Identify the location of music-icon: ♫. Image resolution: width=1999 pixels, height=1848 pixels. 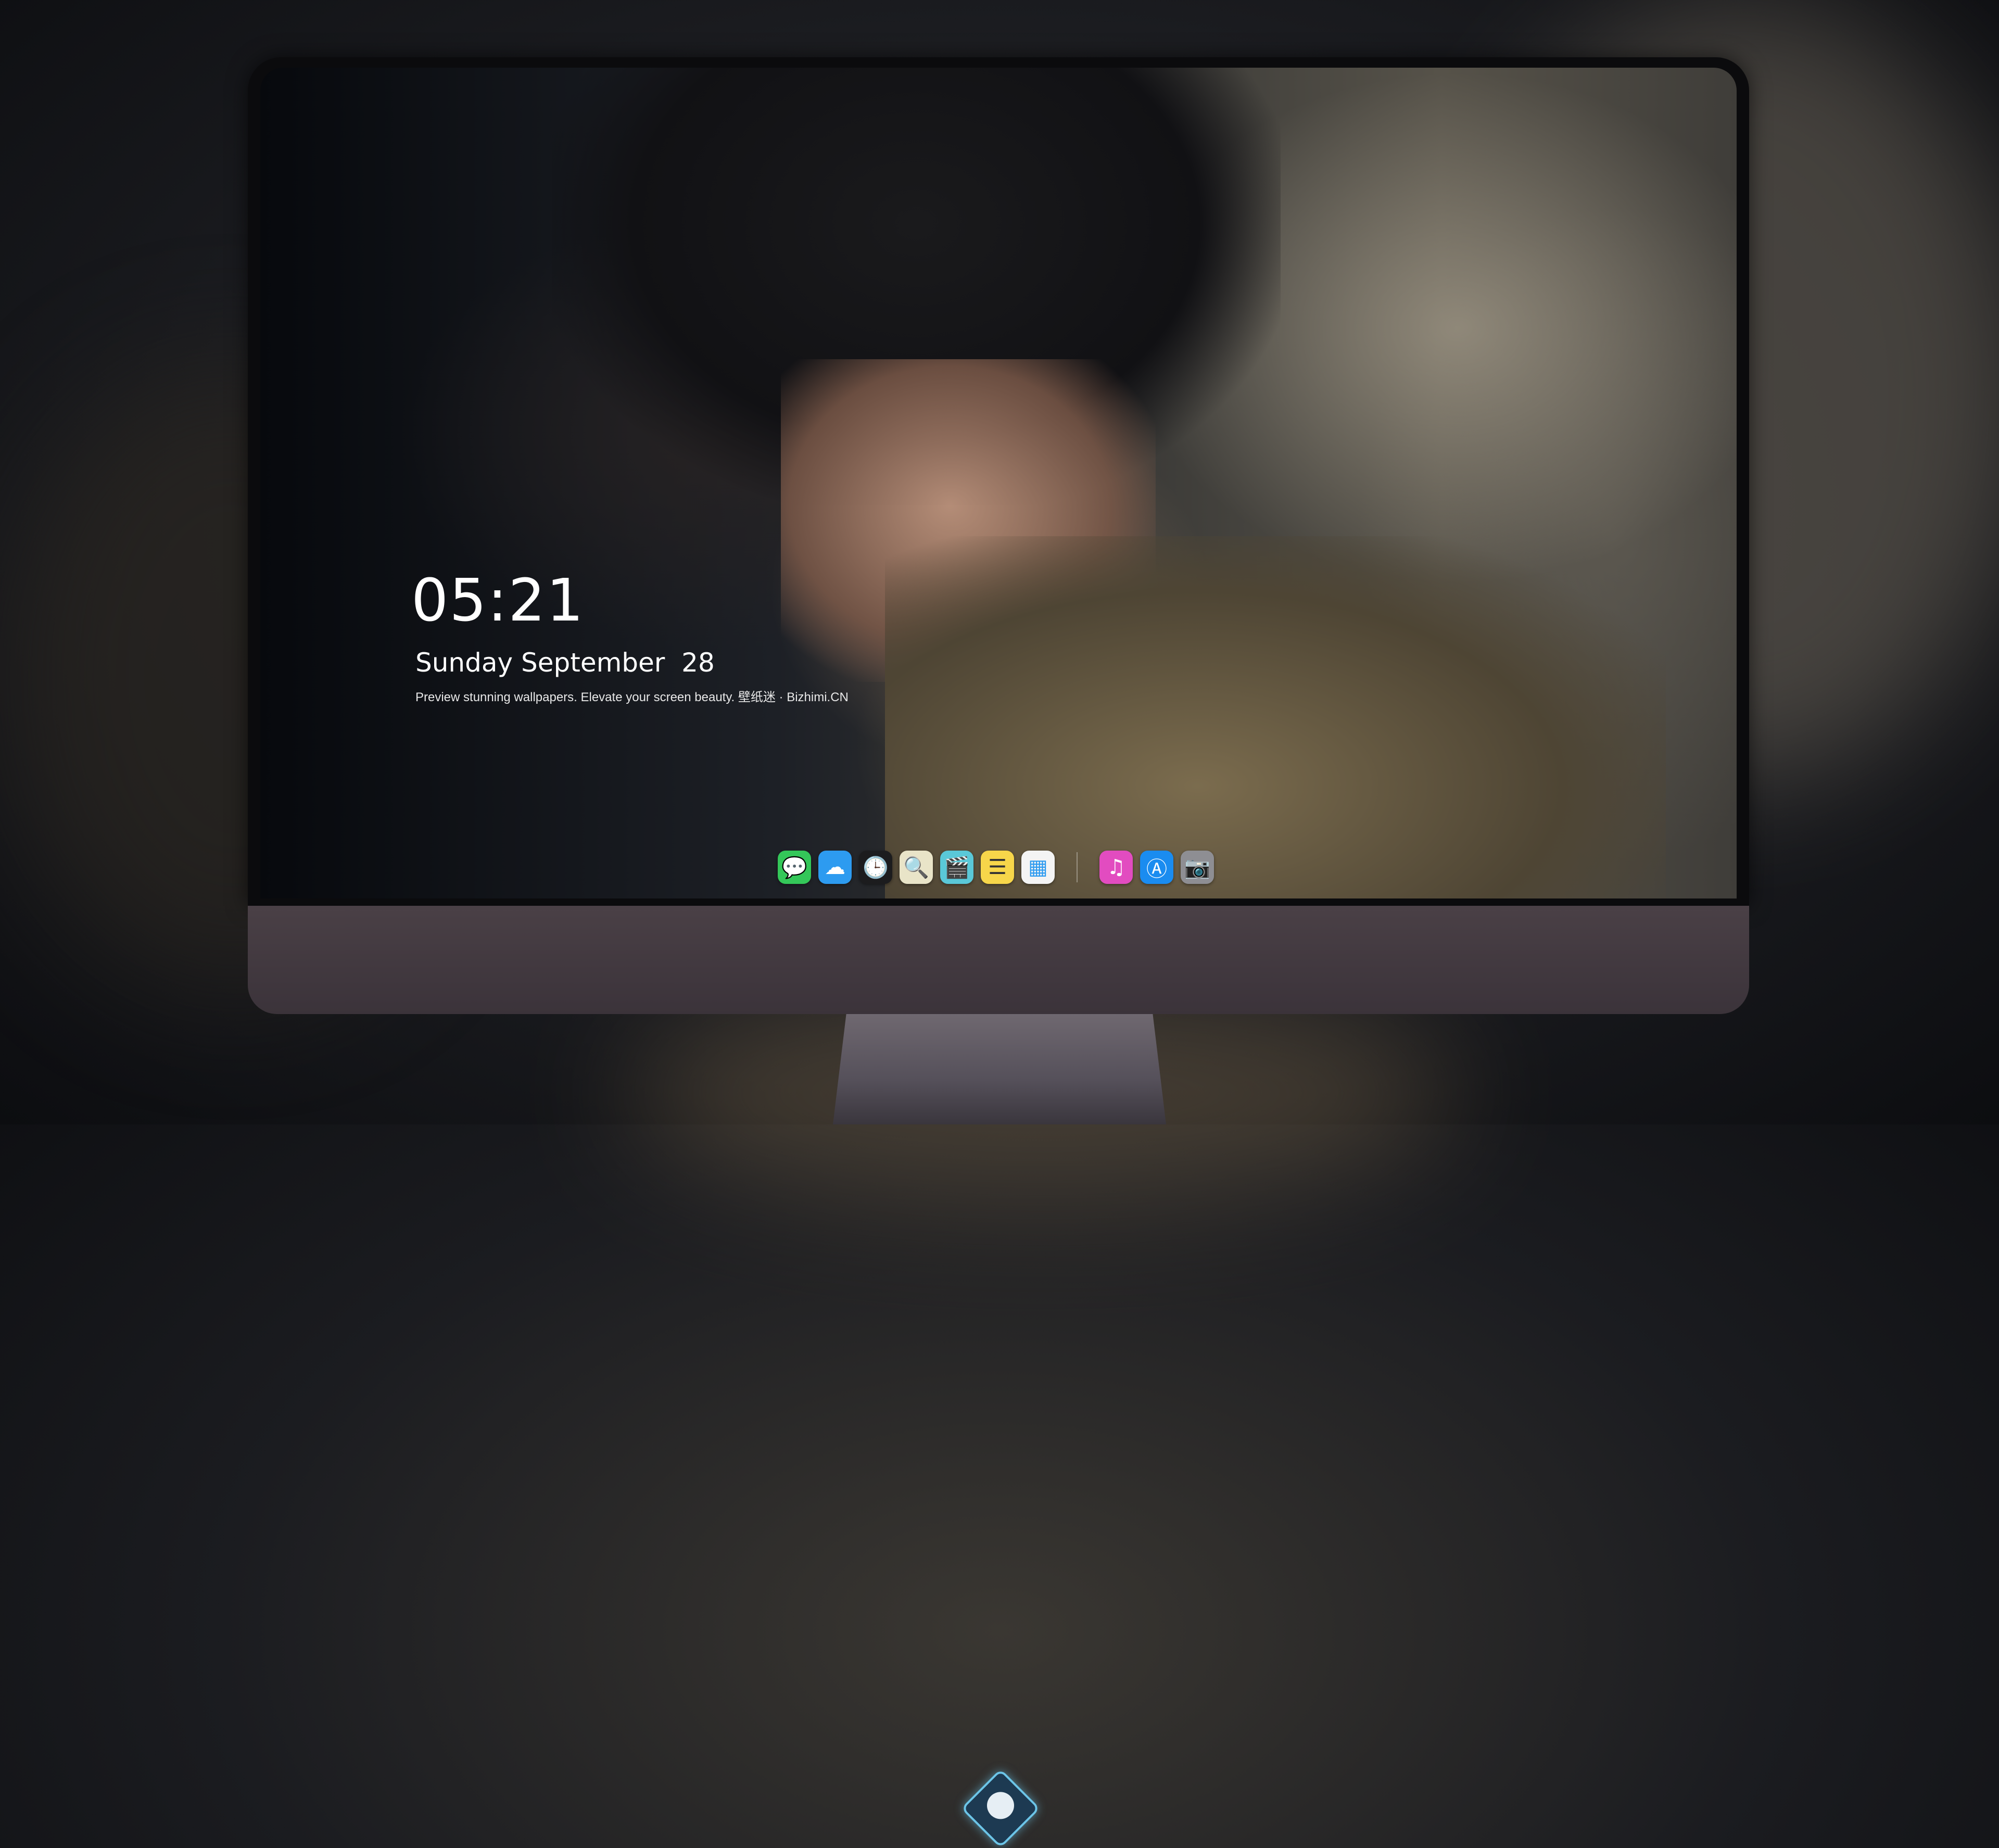
(1116, 867).